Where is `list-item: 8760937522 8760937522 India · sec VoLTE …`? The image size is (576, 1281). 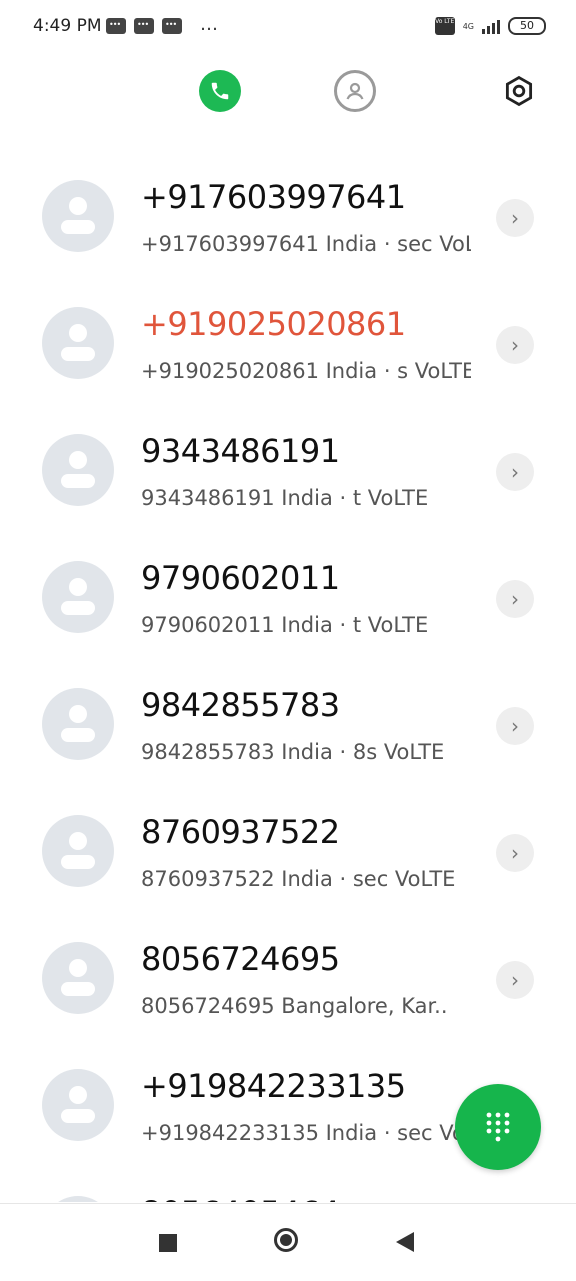 list-item: 8760937522 8760937522 India · sec VoLTE … is located at coordinates (288, 850).